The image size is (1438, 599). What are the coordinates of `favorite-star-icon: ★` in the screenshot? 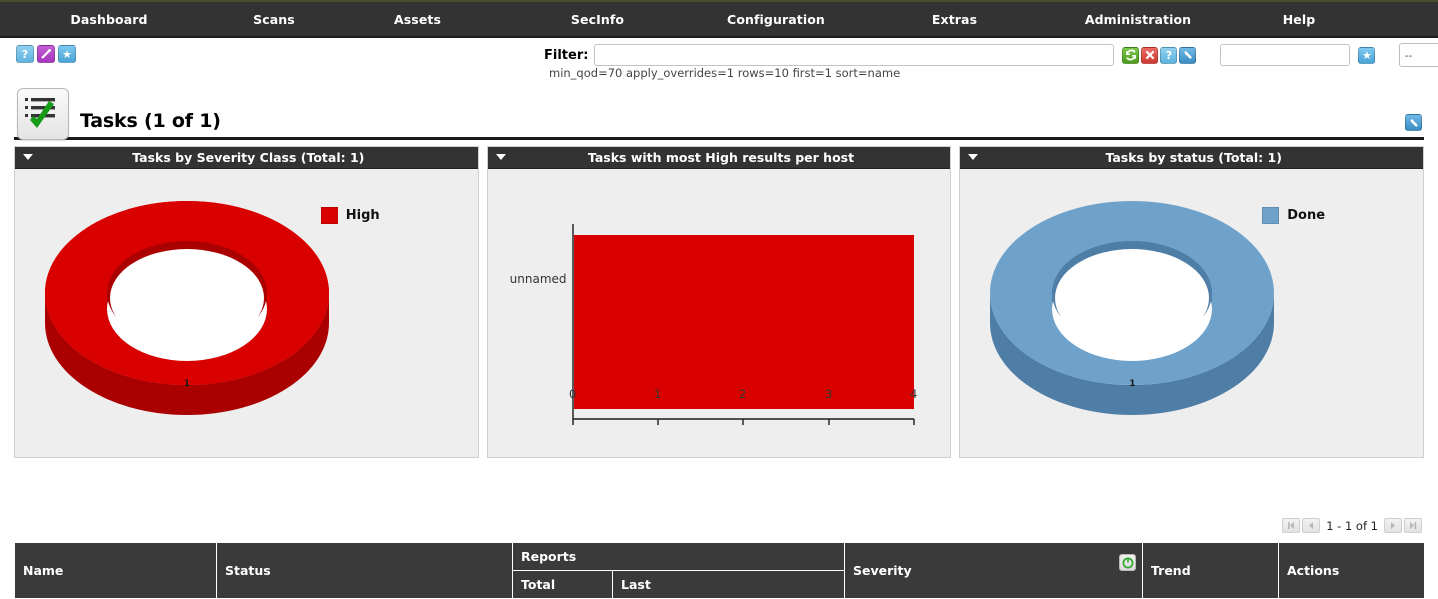 It's located at (67, 54).